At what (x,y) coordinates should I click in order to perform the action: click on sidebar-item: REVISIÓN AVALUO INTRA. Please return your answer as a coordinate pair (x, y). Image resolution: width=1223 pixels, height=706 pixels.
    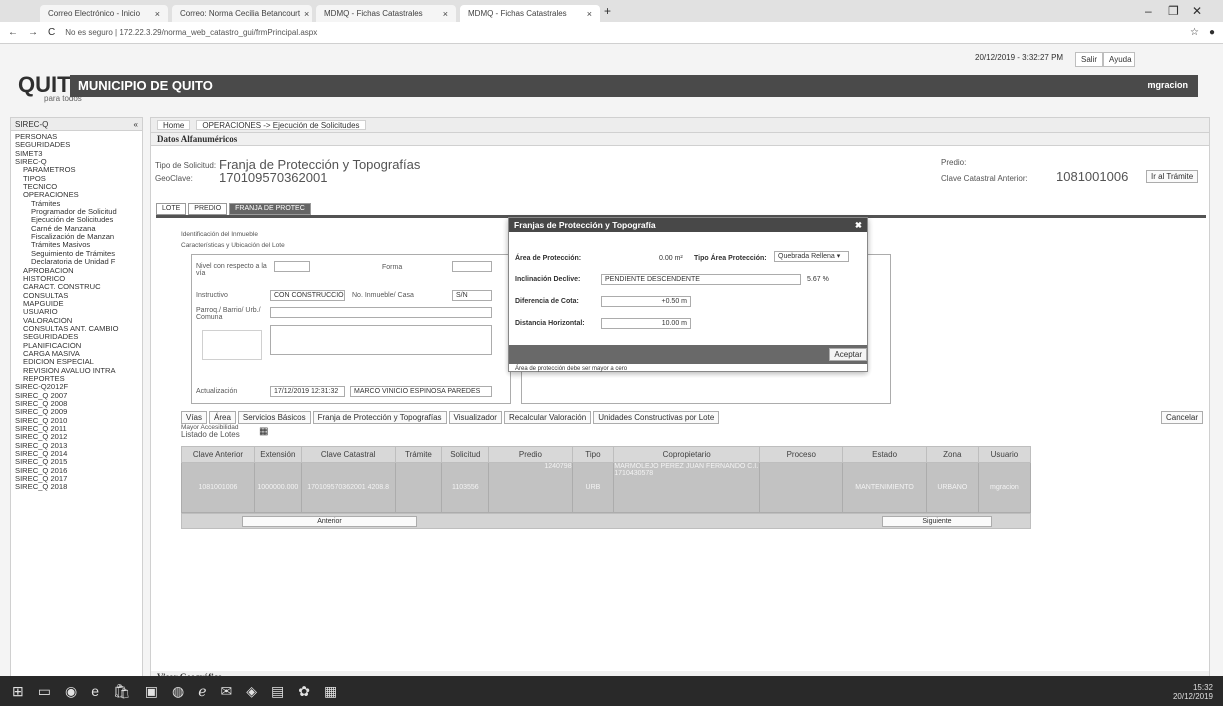
    Looking at the image, I should click on (76, 371).